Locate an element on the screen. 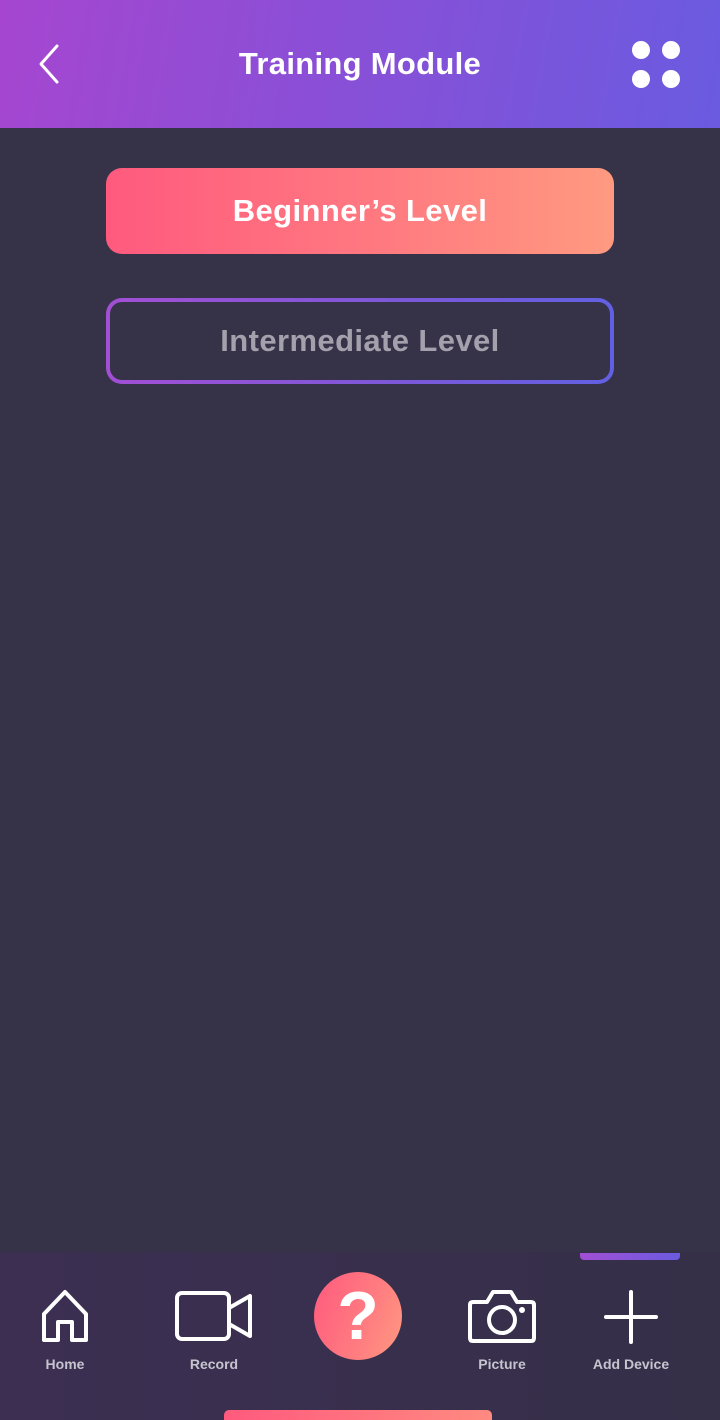 Image resolution: width=720 pixels, height=1420 pixels. page-title: Training Module is located at coordinates (360, 63).